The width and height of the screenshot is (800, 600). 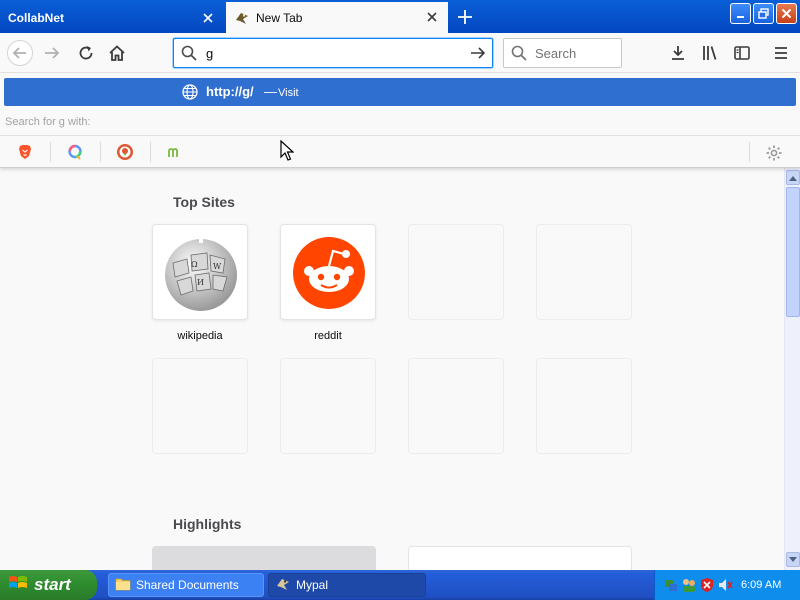 I want to click on go-arrow-button, so click(x=478, y=53).